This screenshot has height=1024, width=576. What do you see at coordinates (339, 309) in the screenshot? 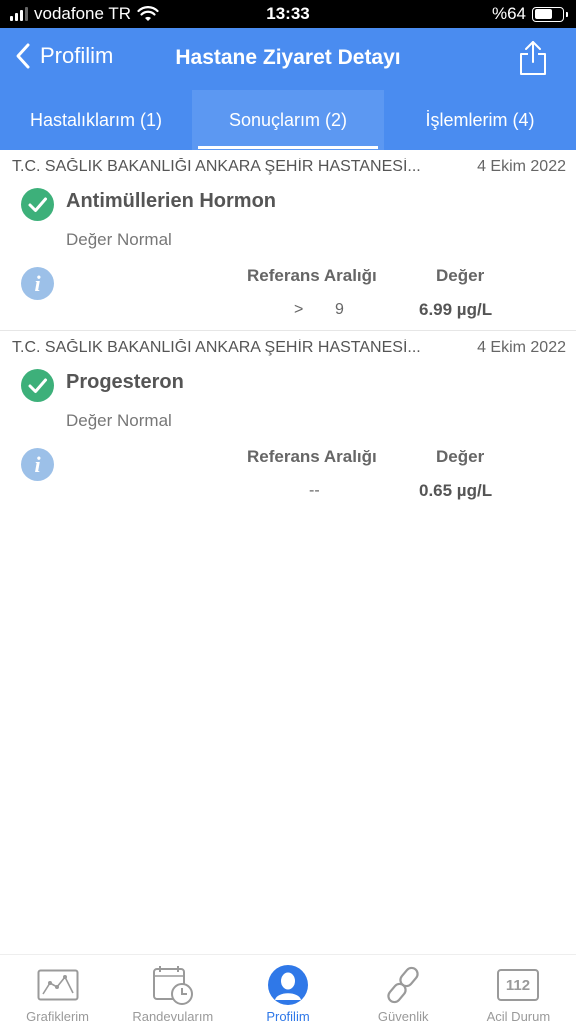
I see `reference-value: 9` at bounding box center [339, 309].